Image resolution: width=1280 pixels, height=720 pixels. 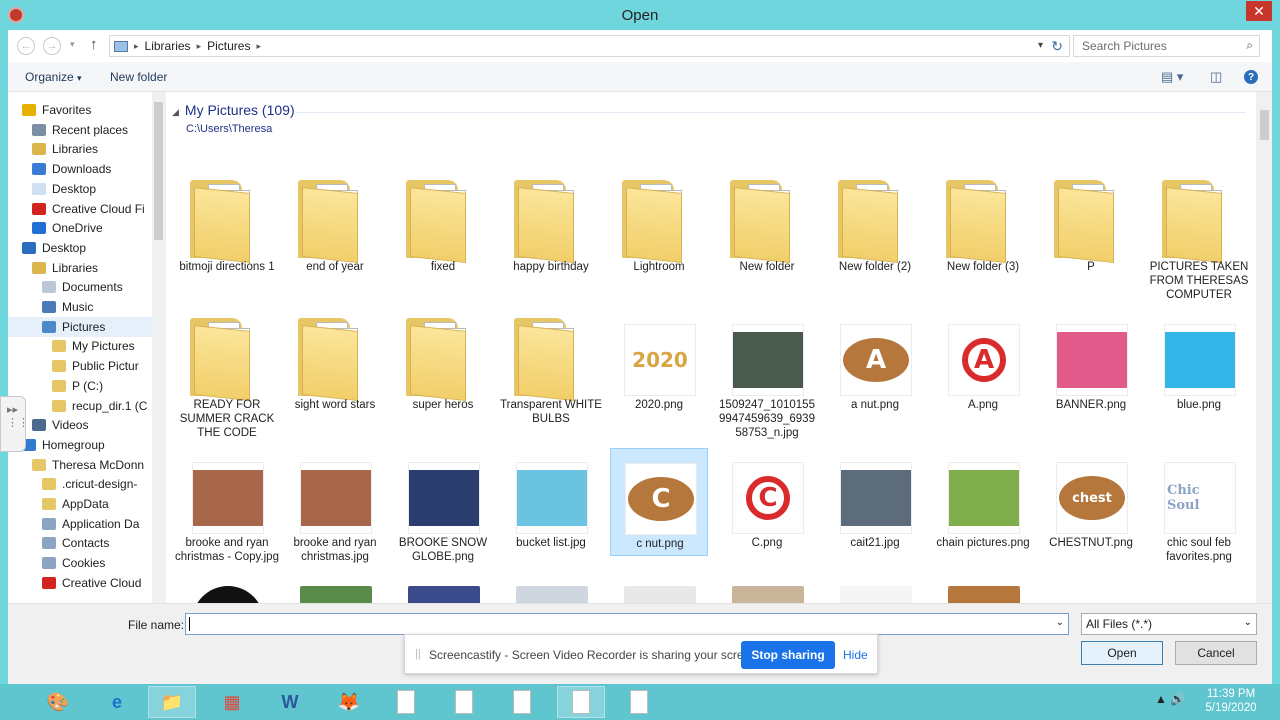 What do you see at coordinates (788, 655) in the screenshot?
I see `stop-sharing-button: Stop sharing` at bounding box center [788, 655].